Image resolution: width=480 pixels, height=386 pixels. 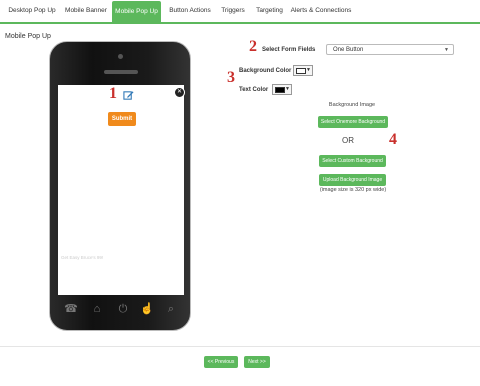 I want to click on text-color-picker: ▼, so click(x=282, y=89).